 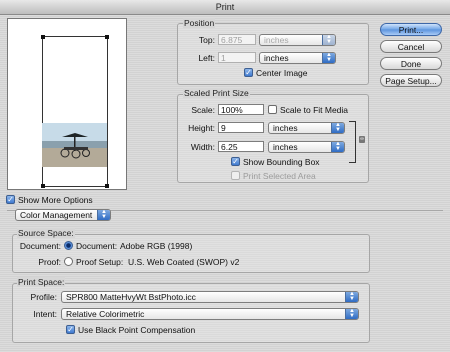 What do you see at coordinates (216, 93) in the screenshot?
I see `scaled-print-size-heading: Scaled Print Size` at bounding box center [216, 93].